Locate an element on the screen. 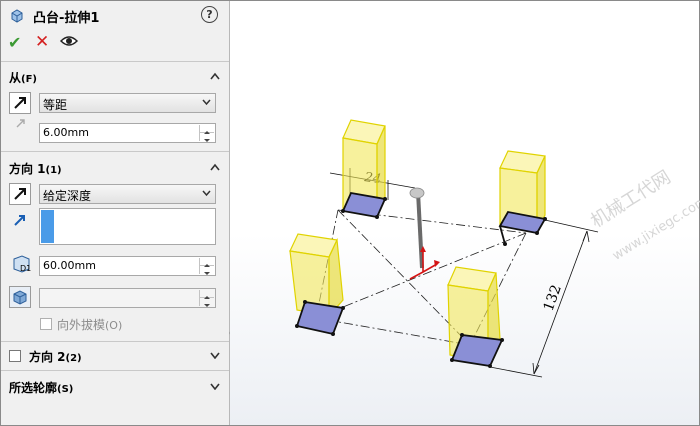 This screenshot has width=700, height=426. feature-title: 凸台-拉伸1 is located at coordinates (66, 18).